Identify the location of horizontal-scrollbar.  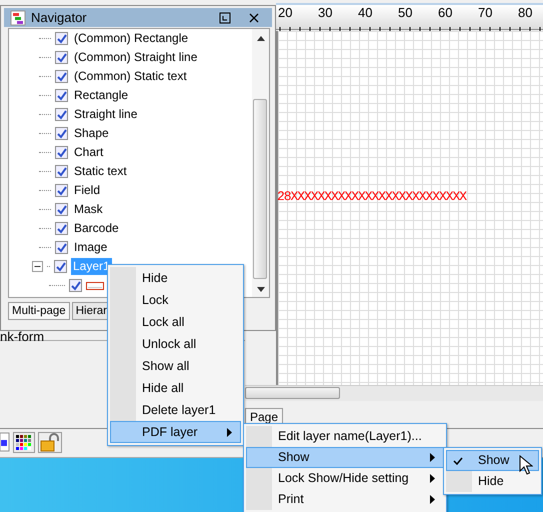
(394, 393).